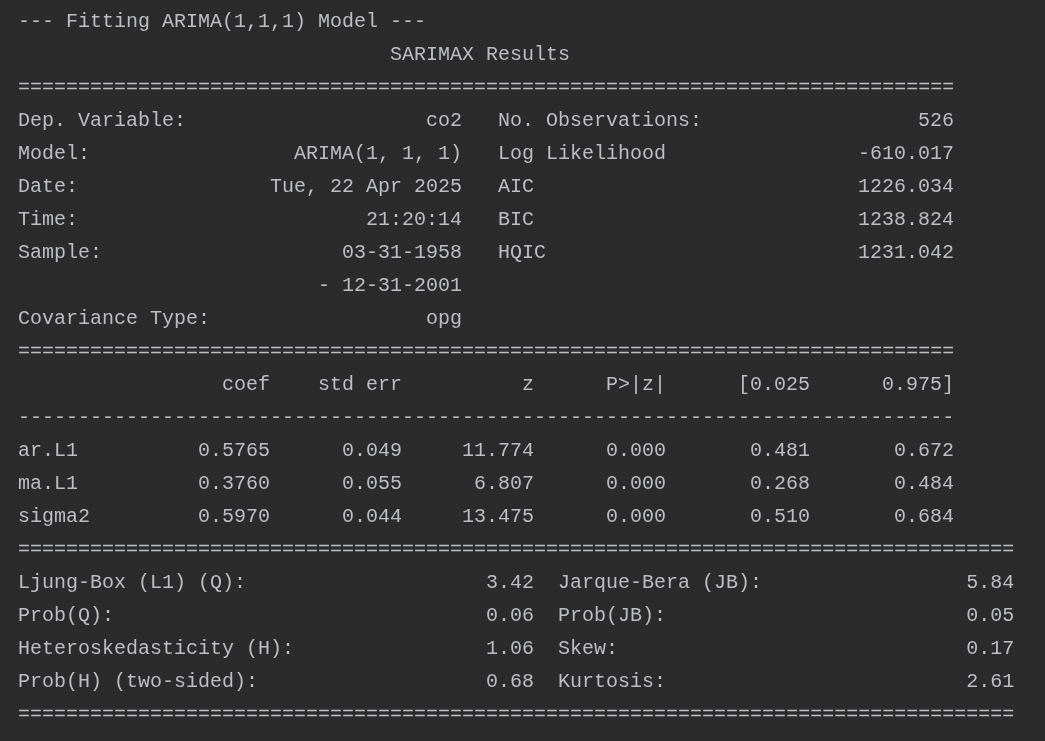  What do you see at coordinates (612, 615) in the screenshot?
I see `field-label: Prob(JB):` at bounding box center [612, 615].